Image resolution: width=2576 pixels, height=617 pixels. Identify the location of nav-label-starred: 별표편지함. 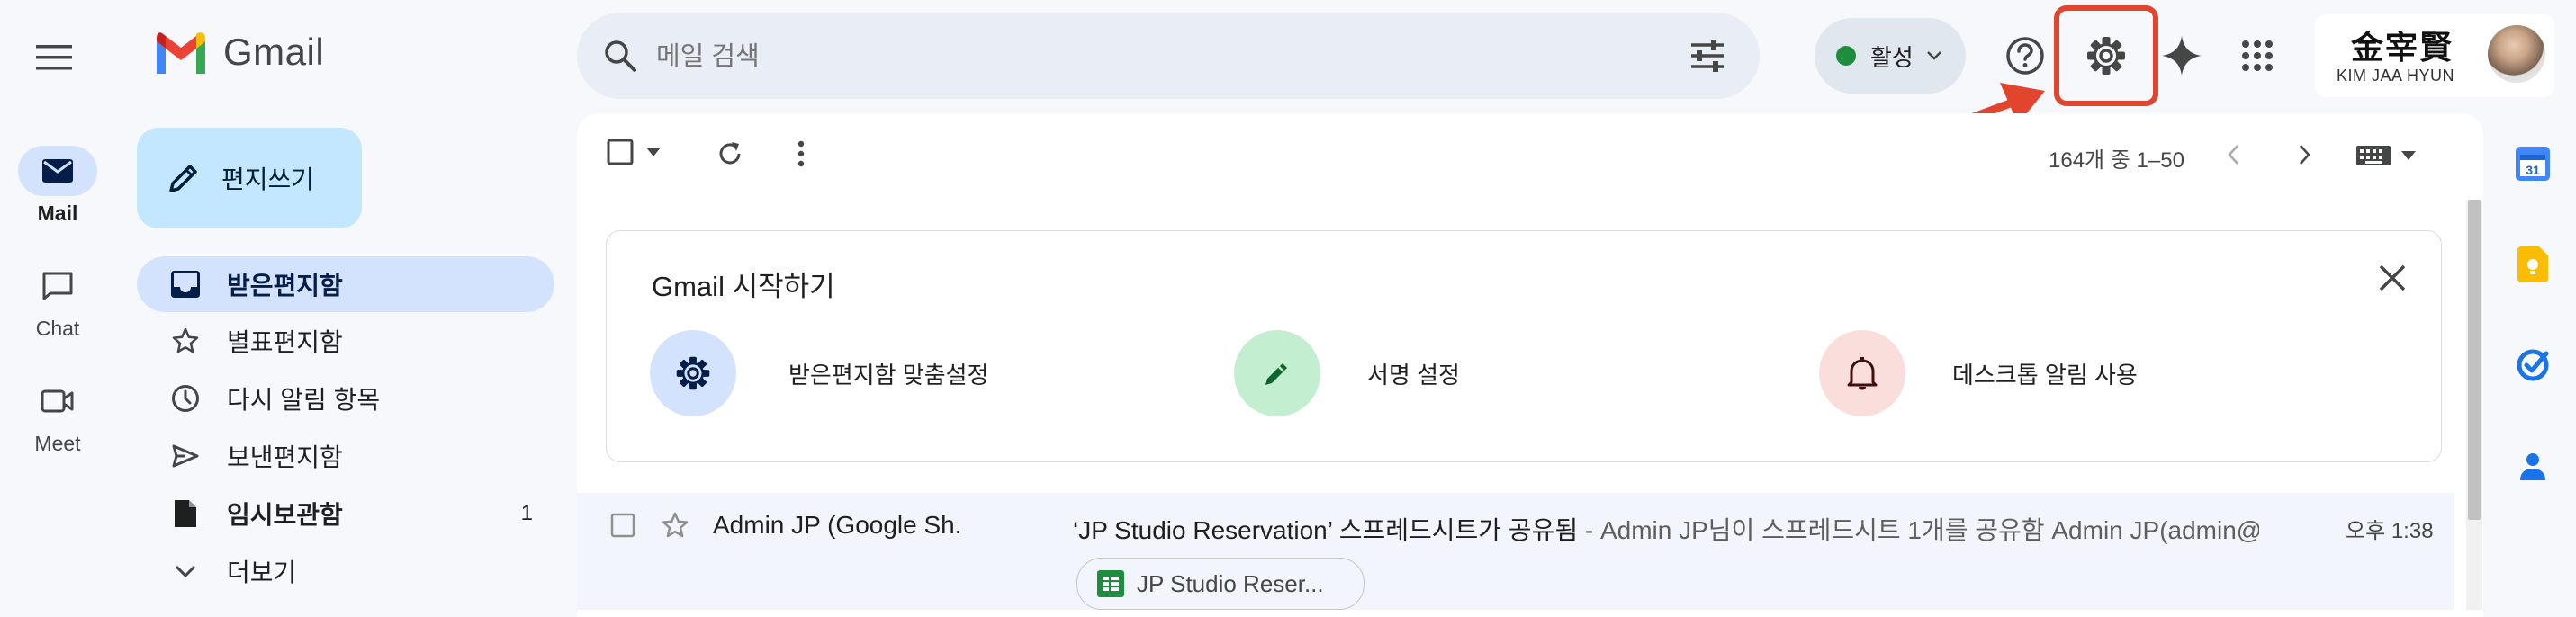
(285, 342).